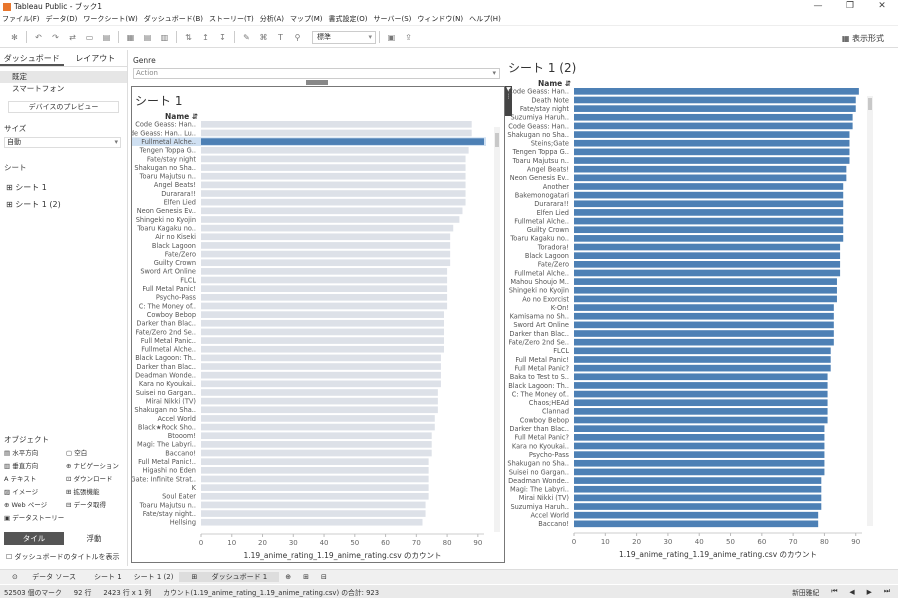 The height and width of the screenshot is (598, 898). What do you see at coordinates (165, 358) in the screenshot?
I see `bar-category-label: Black Lagoon: Th..` at bounding box center [165, 358].